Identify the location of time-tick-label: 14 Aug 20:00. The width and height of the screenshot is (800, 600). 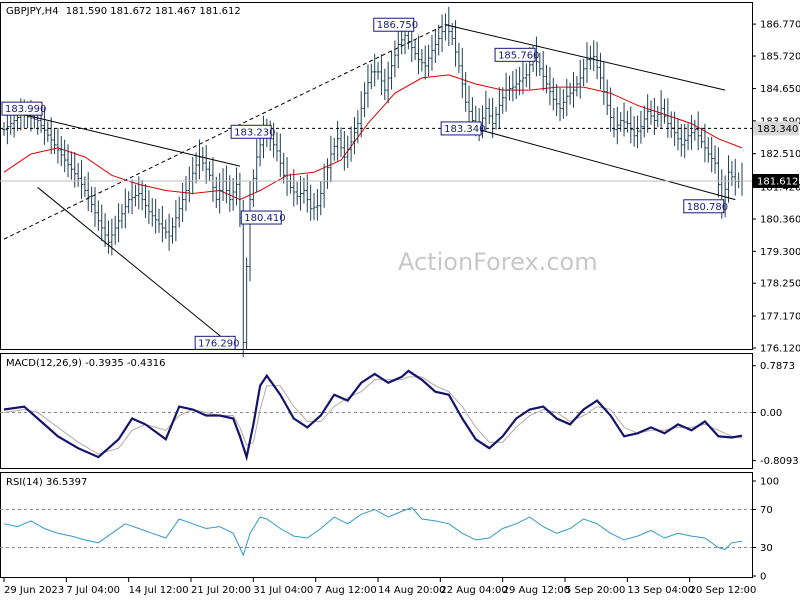
(411, 590).